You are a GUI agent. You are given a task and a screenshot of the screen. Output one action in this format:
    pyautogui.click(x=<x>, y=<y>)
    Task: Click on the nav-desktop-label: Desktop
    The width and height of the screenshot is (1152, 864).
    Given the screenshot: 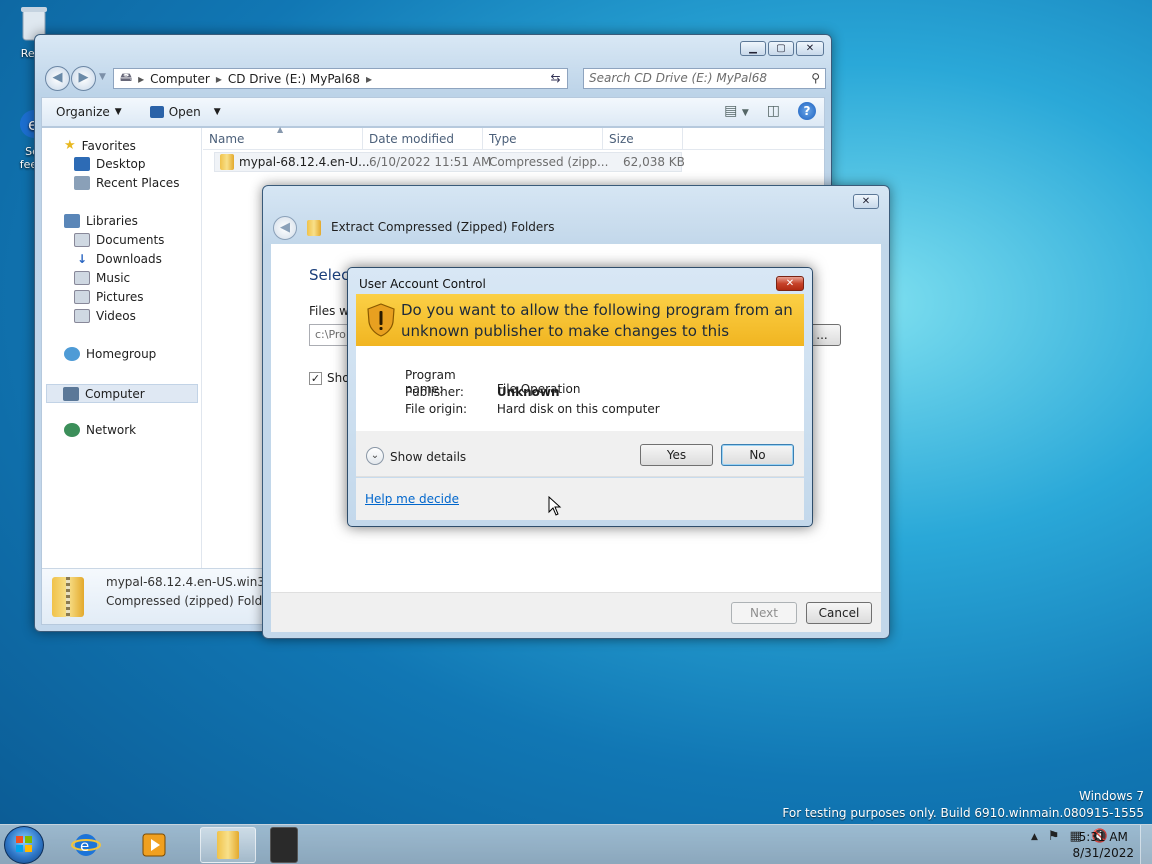 What is the action you would take?
    pyautogui.click(x=121, y=164)
    